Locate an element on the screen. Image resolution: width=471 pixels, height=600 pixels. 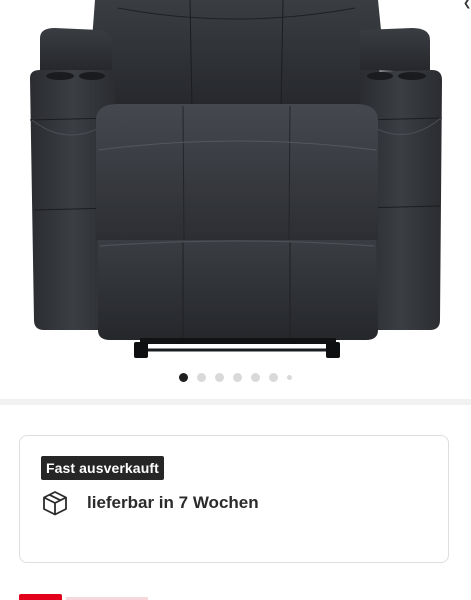
share-icon: ❮ is located at coordinates (467, 4).